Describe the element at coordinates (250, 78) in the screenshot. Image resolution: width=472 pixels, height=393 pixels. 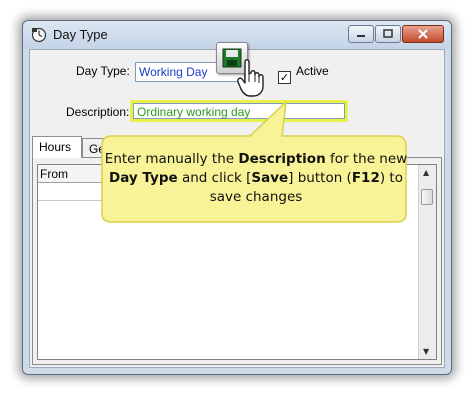
I see `hand-cursor-icon` at that location.